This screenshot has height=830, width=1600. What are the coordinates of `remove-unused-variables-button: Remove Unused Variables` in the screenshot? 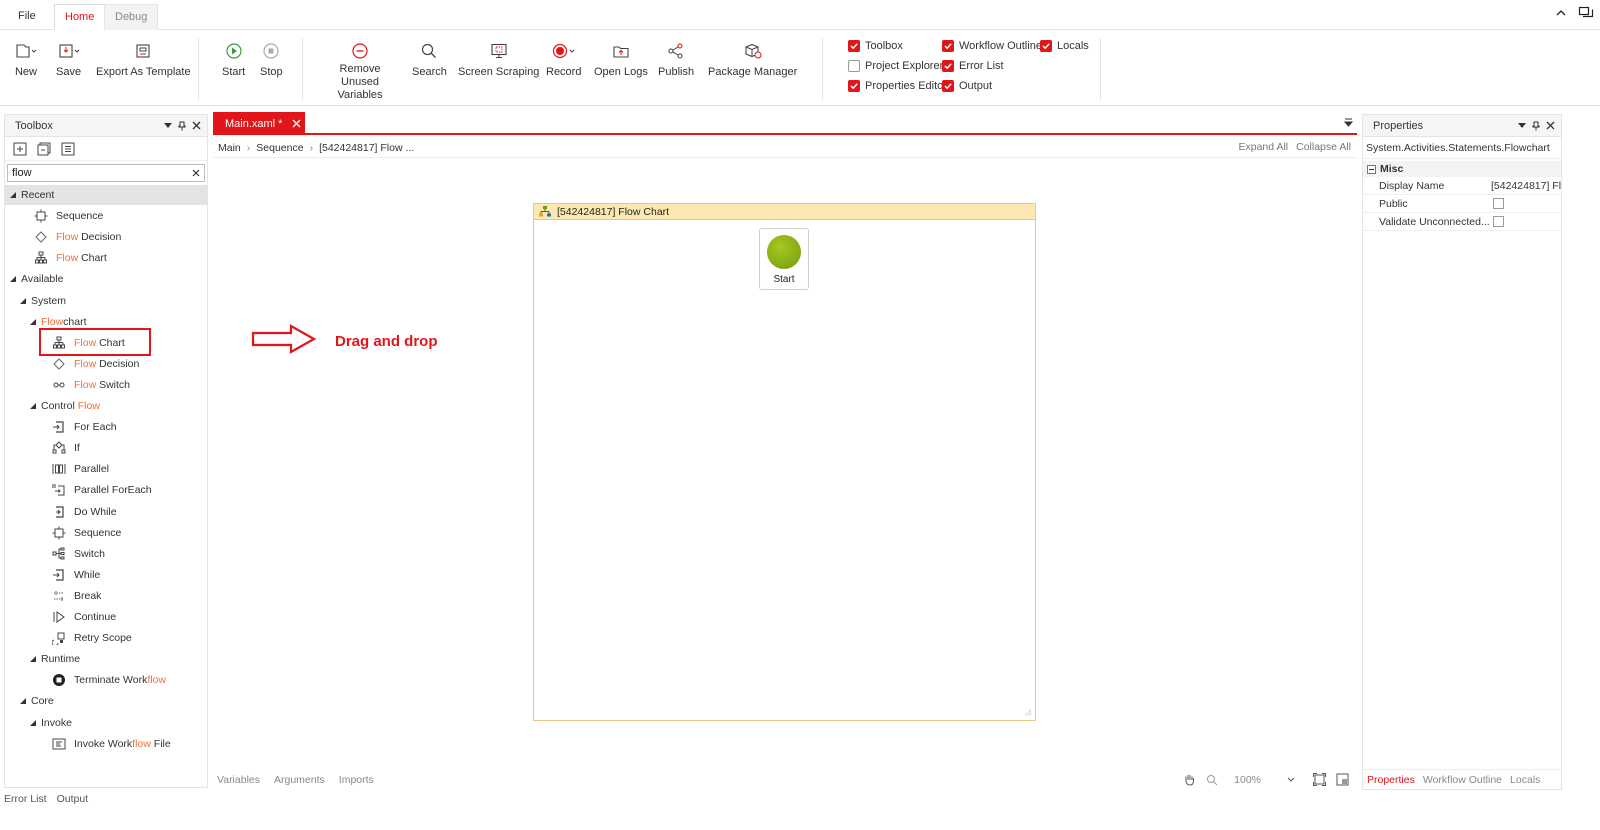 It's located at (360, 70).